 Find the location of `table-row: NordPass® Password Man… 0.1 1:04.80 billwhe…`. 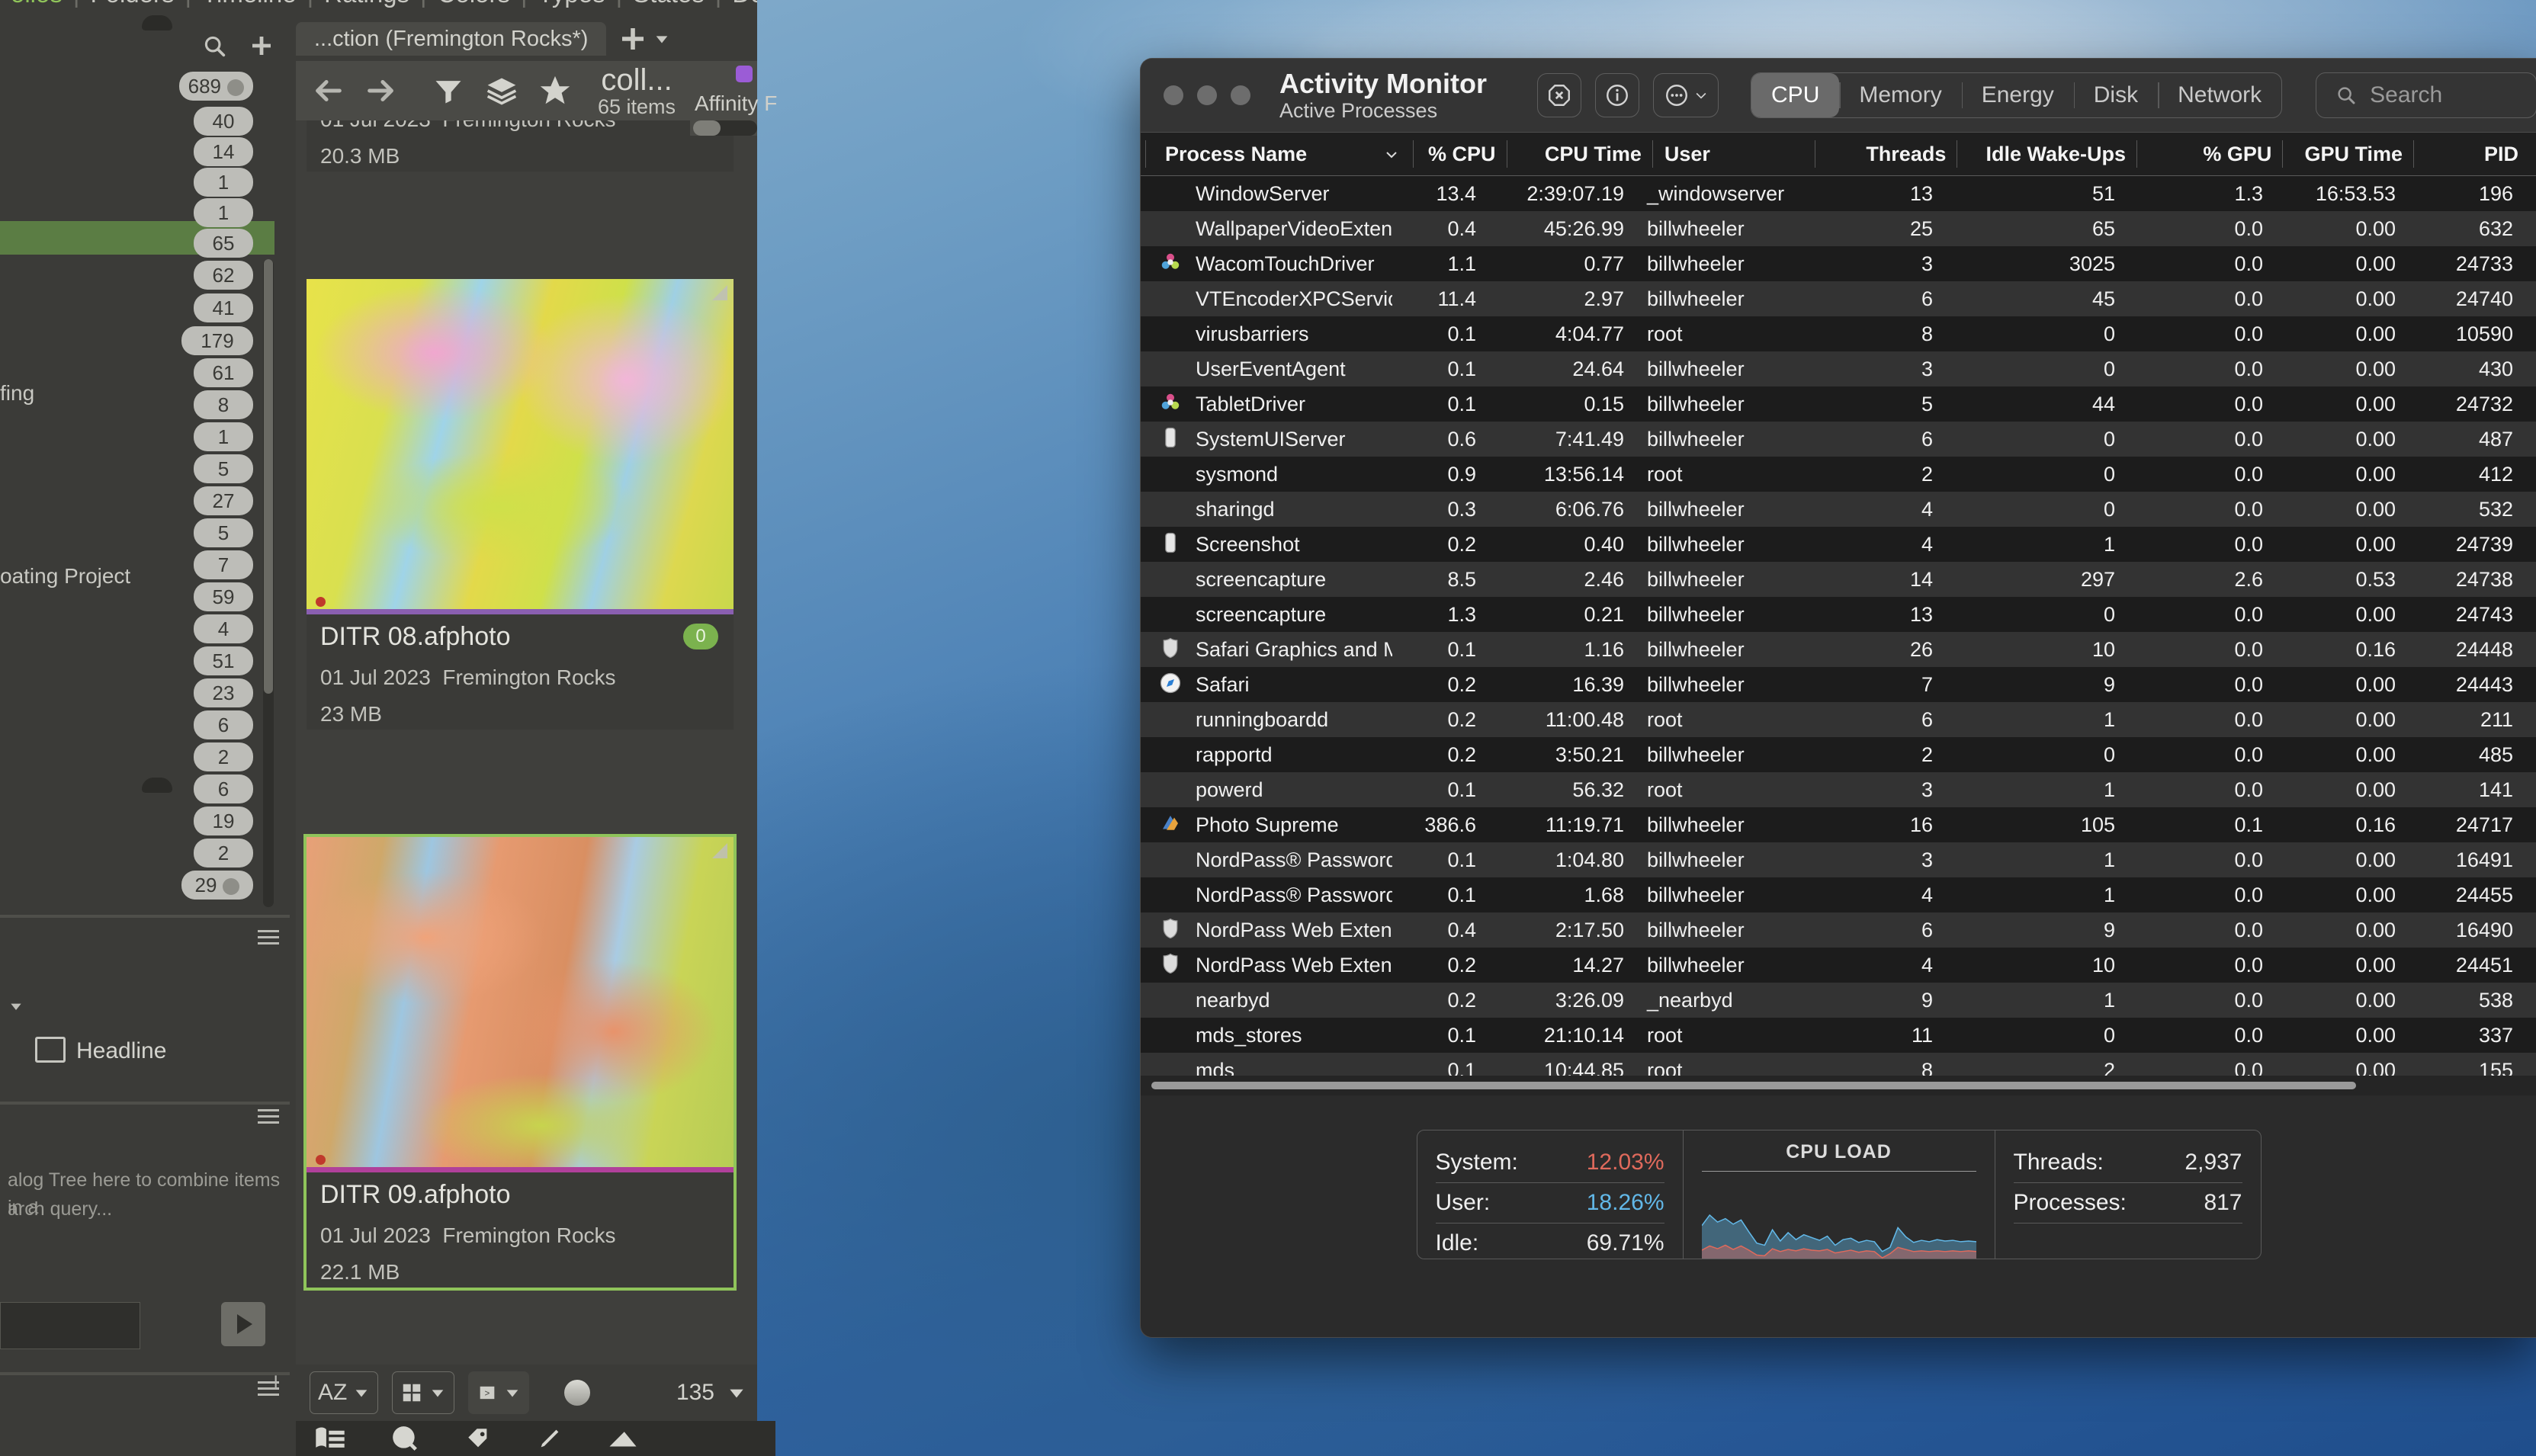

table-row: NordPass® Password Man… 0.1 1:04.80 billwhe… is located at coordinates (1839, 859).